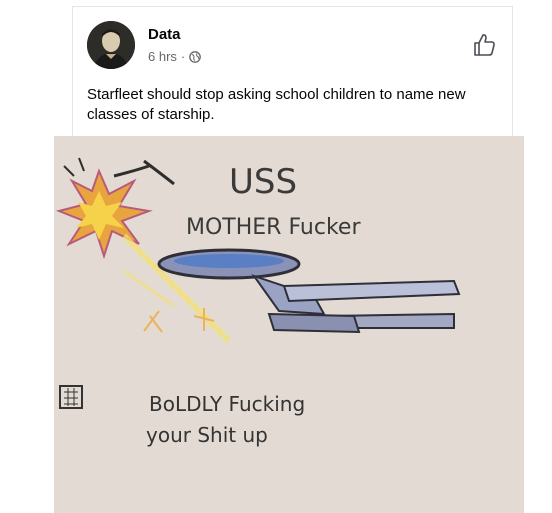  What do you see at coordinates (164, 34) in the screenshot?
I see `post-author: Data` at bounding box center [164, 34].